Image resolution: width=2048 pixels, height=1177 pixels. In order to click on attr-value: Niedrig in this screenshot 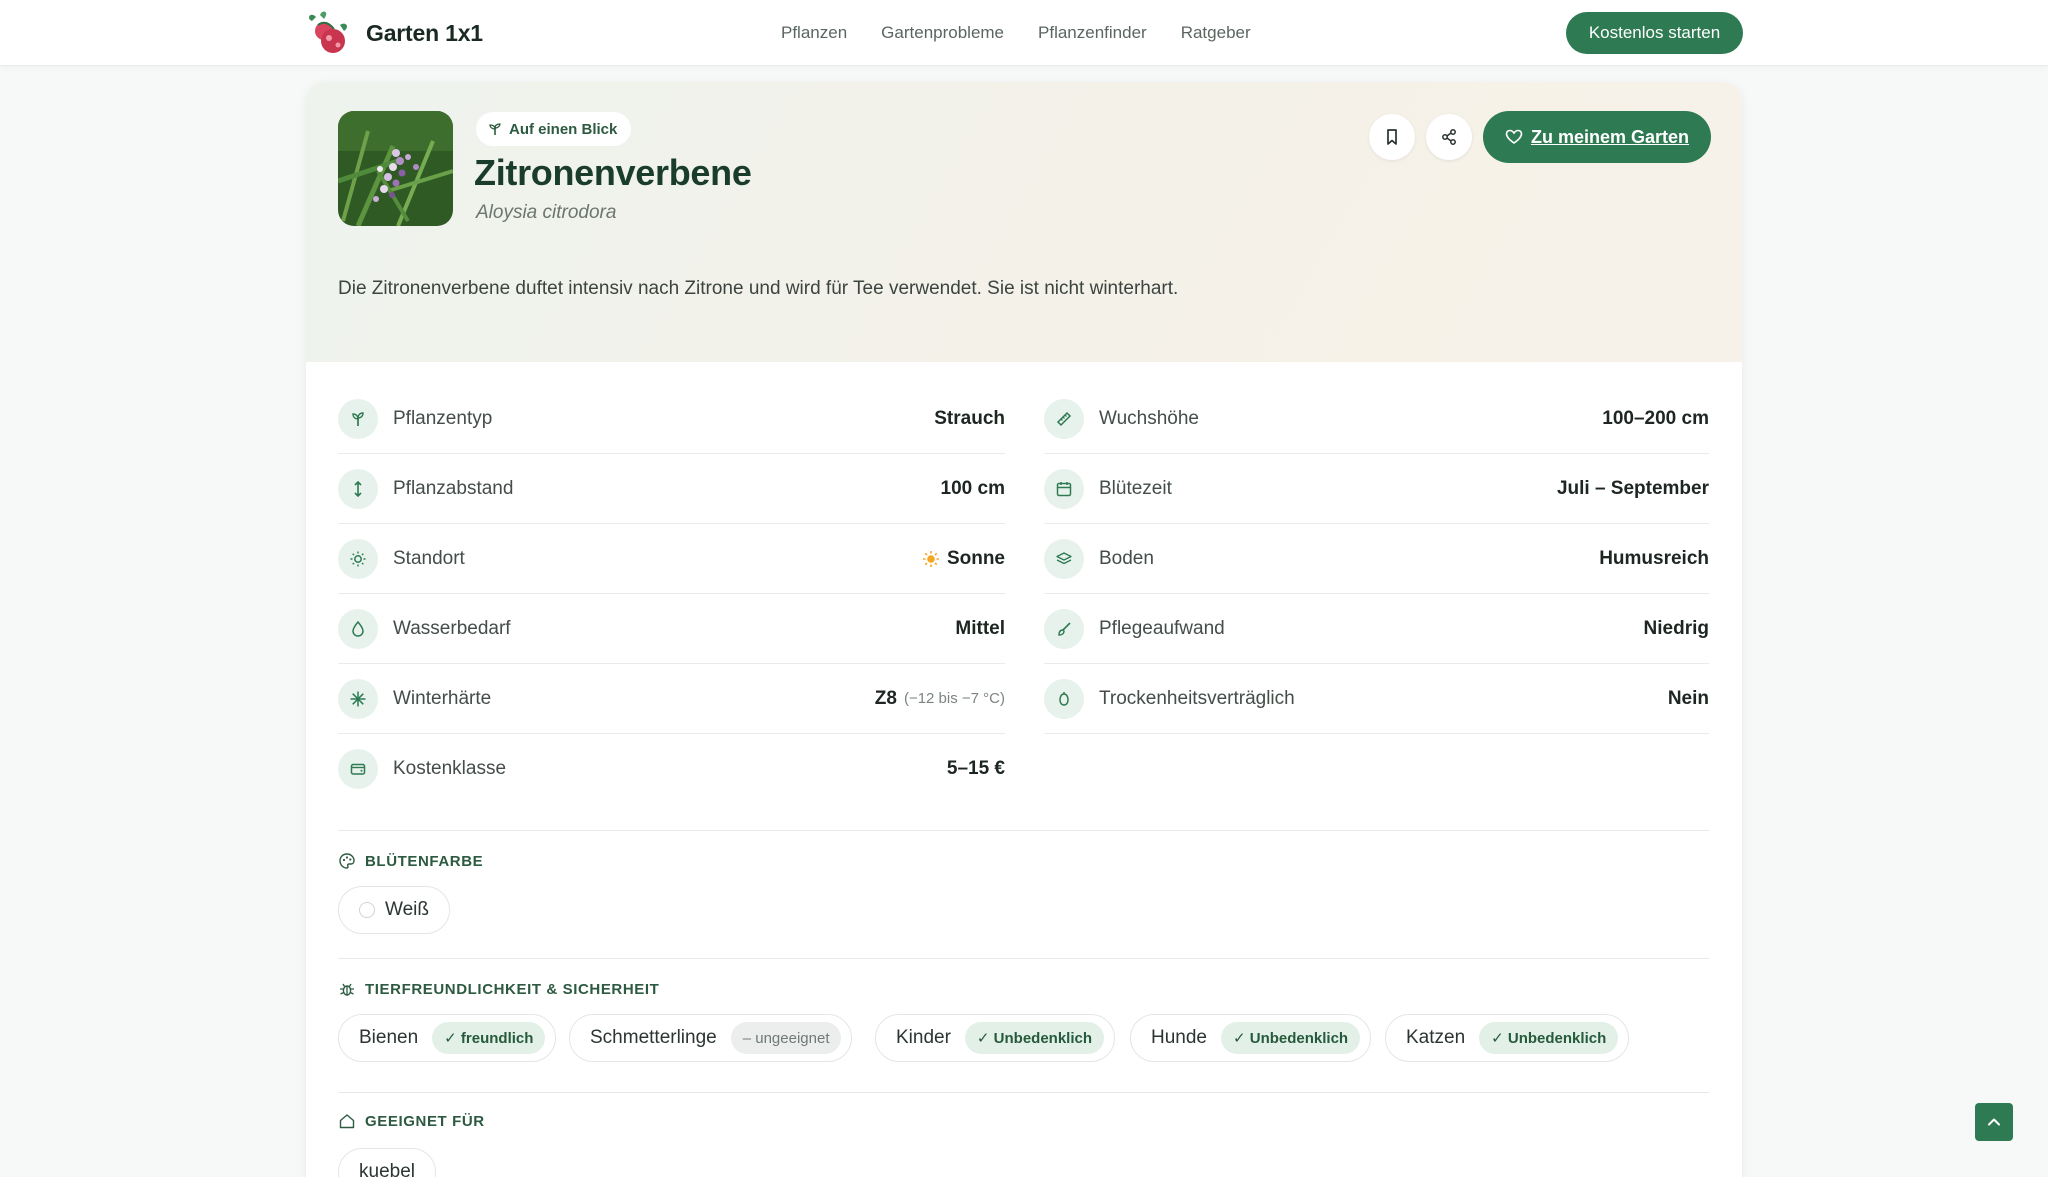, I will do `click(1676, 629)`.